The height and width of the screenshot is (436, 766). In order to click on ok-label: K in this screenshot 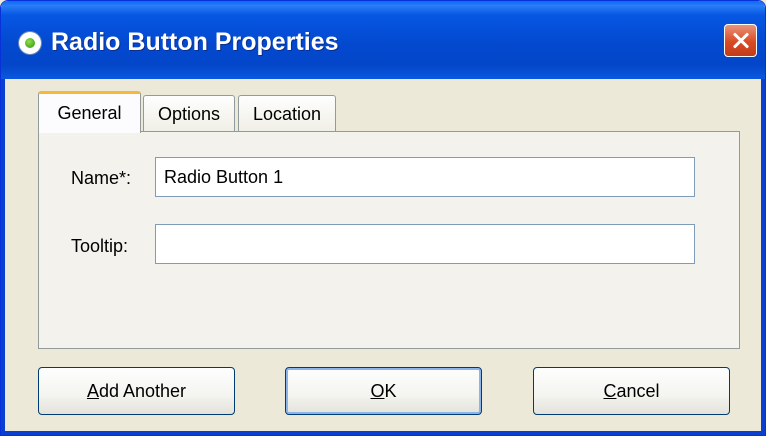, I will do `click(390, 391)`.